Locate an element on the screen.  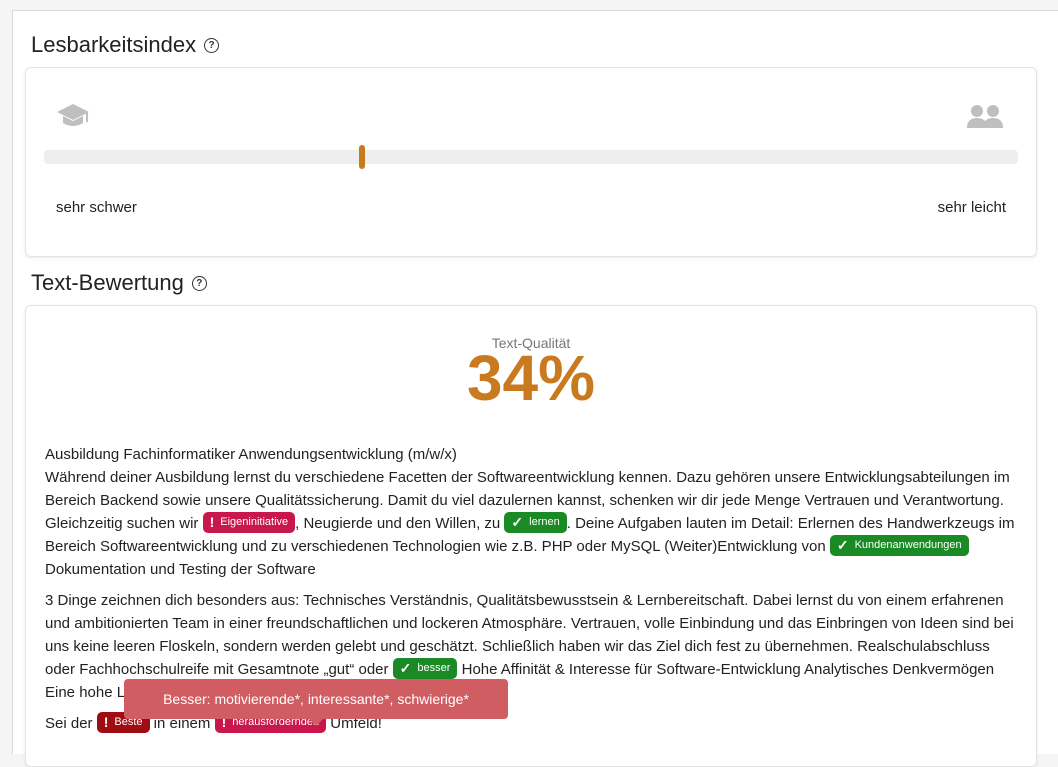
good-badge: ✓ lernen is located at coordinates (535, 522).